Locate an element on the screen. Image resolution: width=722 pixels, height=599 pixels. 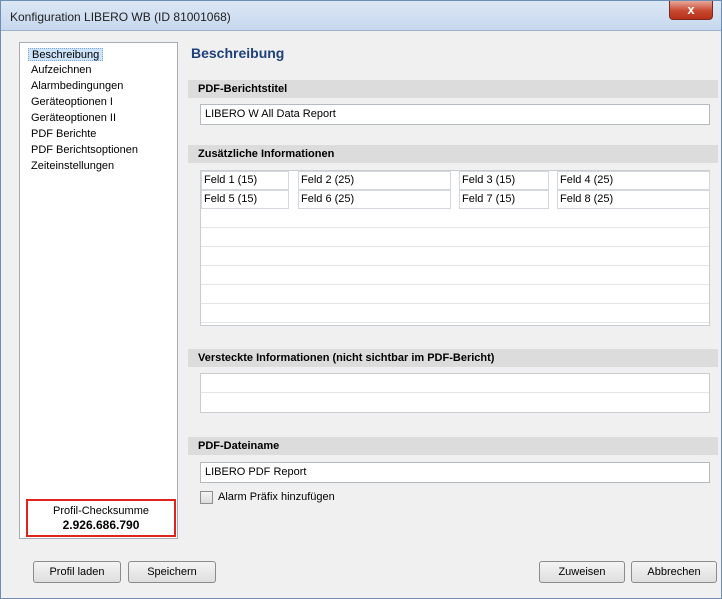
field-5-input: Feld 5 (15) is located at coordinates (245, 199).